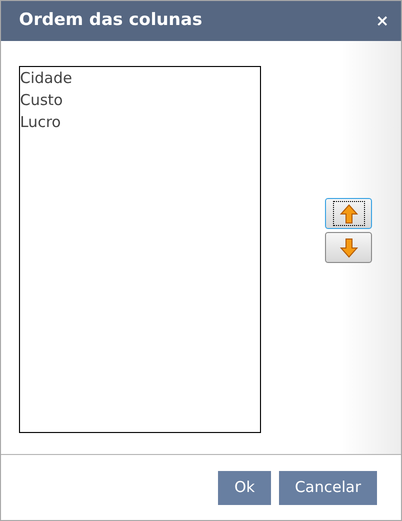 The height and width of the screenshot is (521, 402). Describe the element at coordinates (46, 78) in the screenshot. I see `list-item: Cidade` at that location.